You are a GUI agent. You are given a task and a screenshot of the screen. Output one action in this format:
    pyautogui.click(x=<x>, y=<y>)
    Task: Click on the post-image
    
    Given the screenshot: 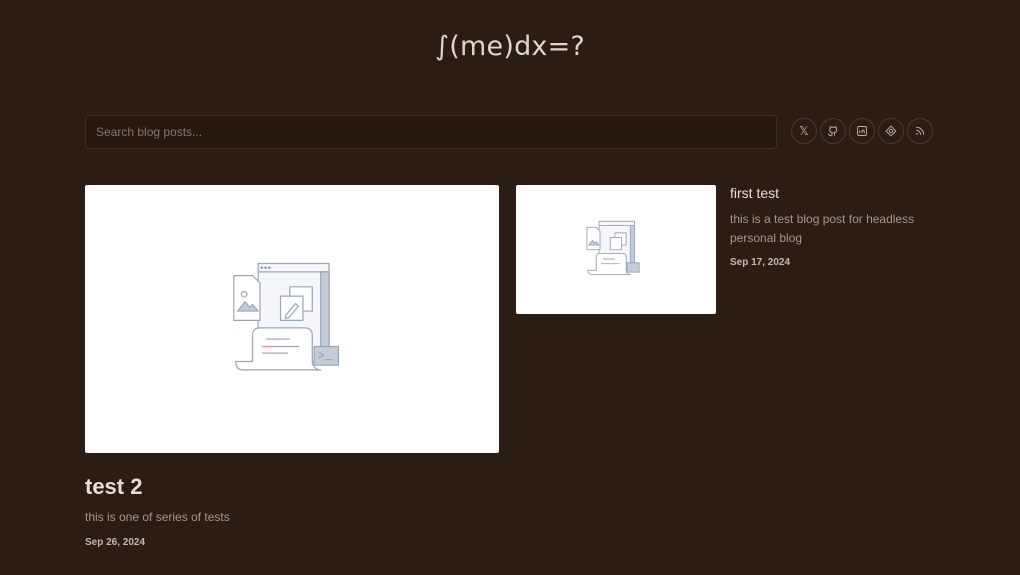 What is the action you would take?
    pyautogui.click(x=616, y=249)
    